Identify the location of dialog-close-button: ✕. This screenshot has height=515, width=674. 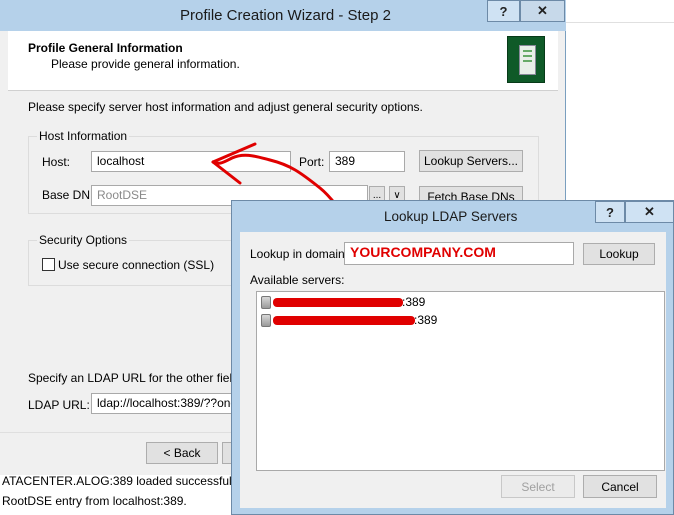
(649, 212).